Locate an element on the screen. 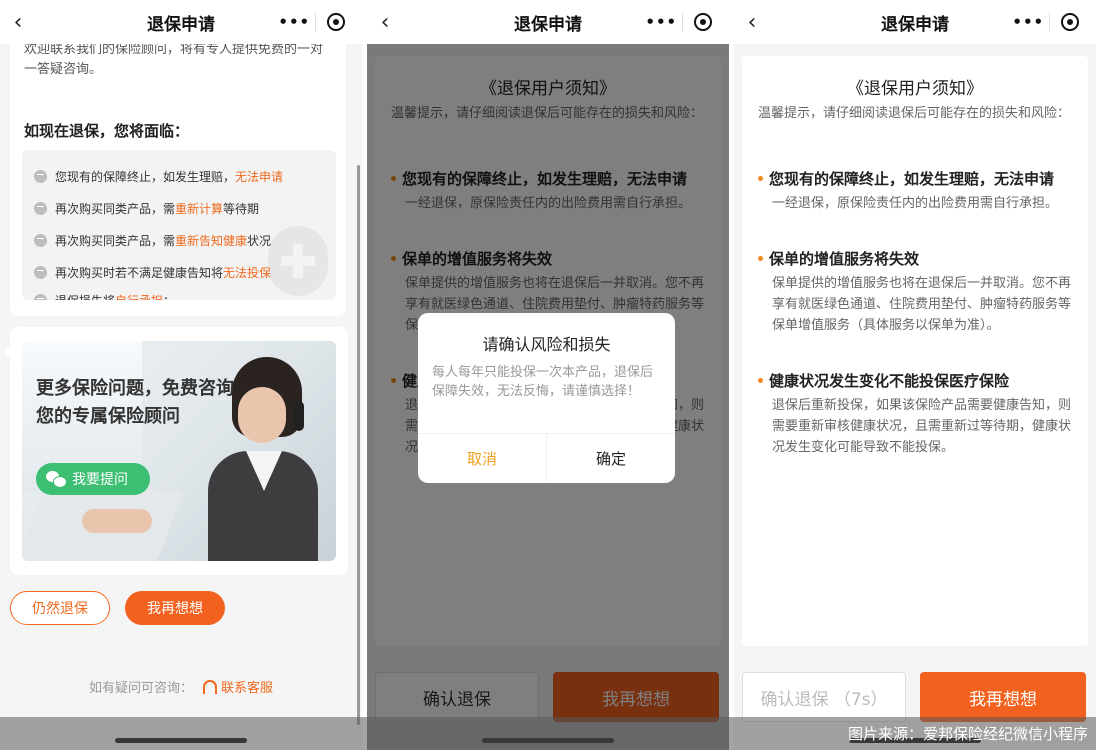 This screenshot has width=1096, height=750. section-heading: 您现有的保障终止，如发生理赔，无法申请 is located at coordinates (912, 179).